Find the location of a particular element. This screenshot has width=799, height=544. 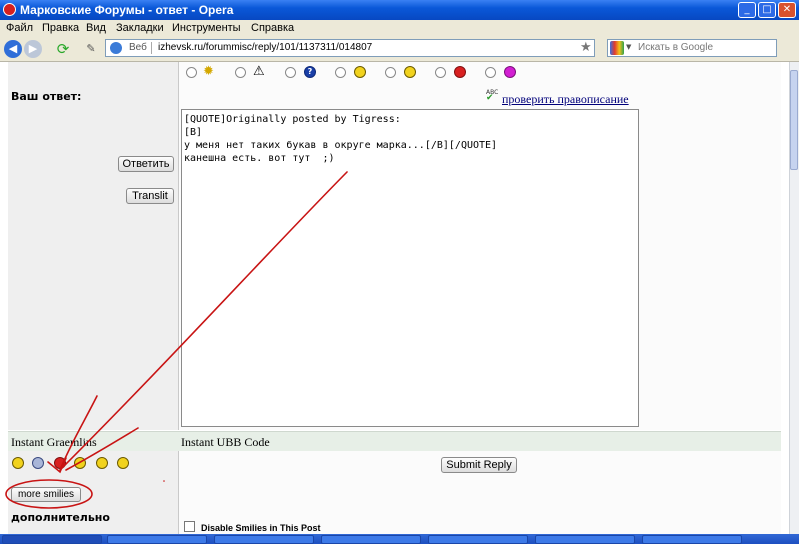

form-label-column is located at coordinates (93, 246).